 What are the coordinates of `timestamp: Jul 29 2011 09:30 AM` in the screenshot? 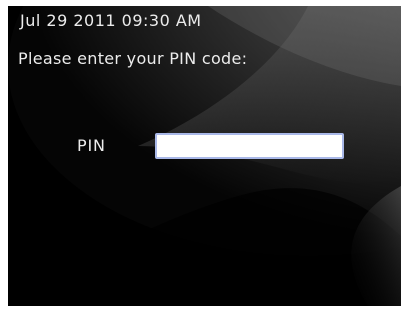 It's located at (111, 20).